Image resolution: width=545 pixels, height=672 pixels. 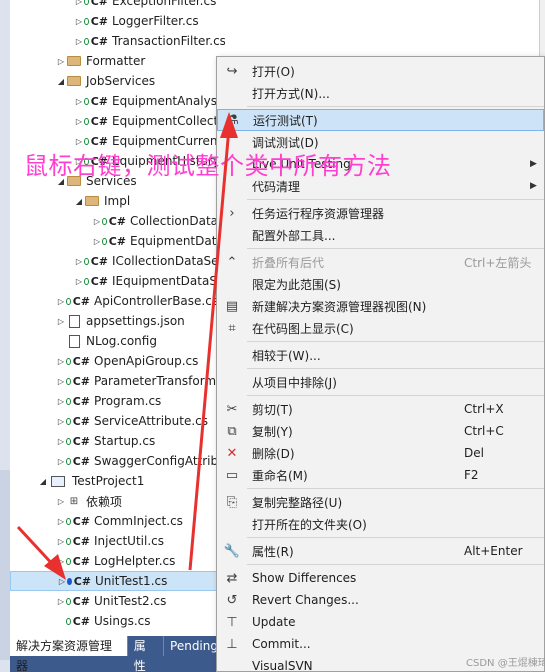 What do you see at coordinates (232, 306) in the screenshot?
I see `new-view-icon: ▤` at bounding box center [232, 306].